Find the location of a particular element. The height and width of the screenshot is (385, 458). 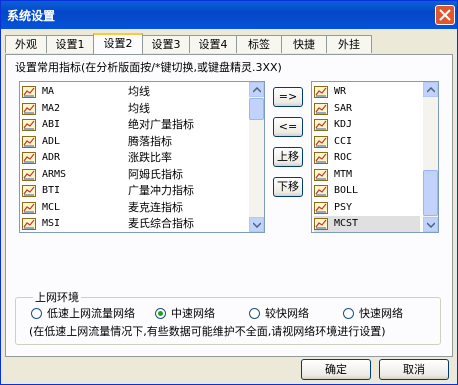

indicator-code: PSY is located at coordinates (343, 207).